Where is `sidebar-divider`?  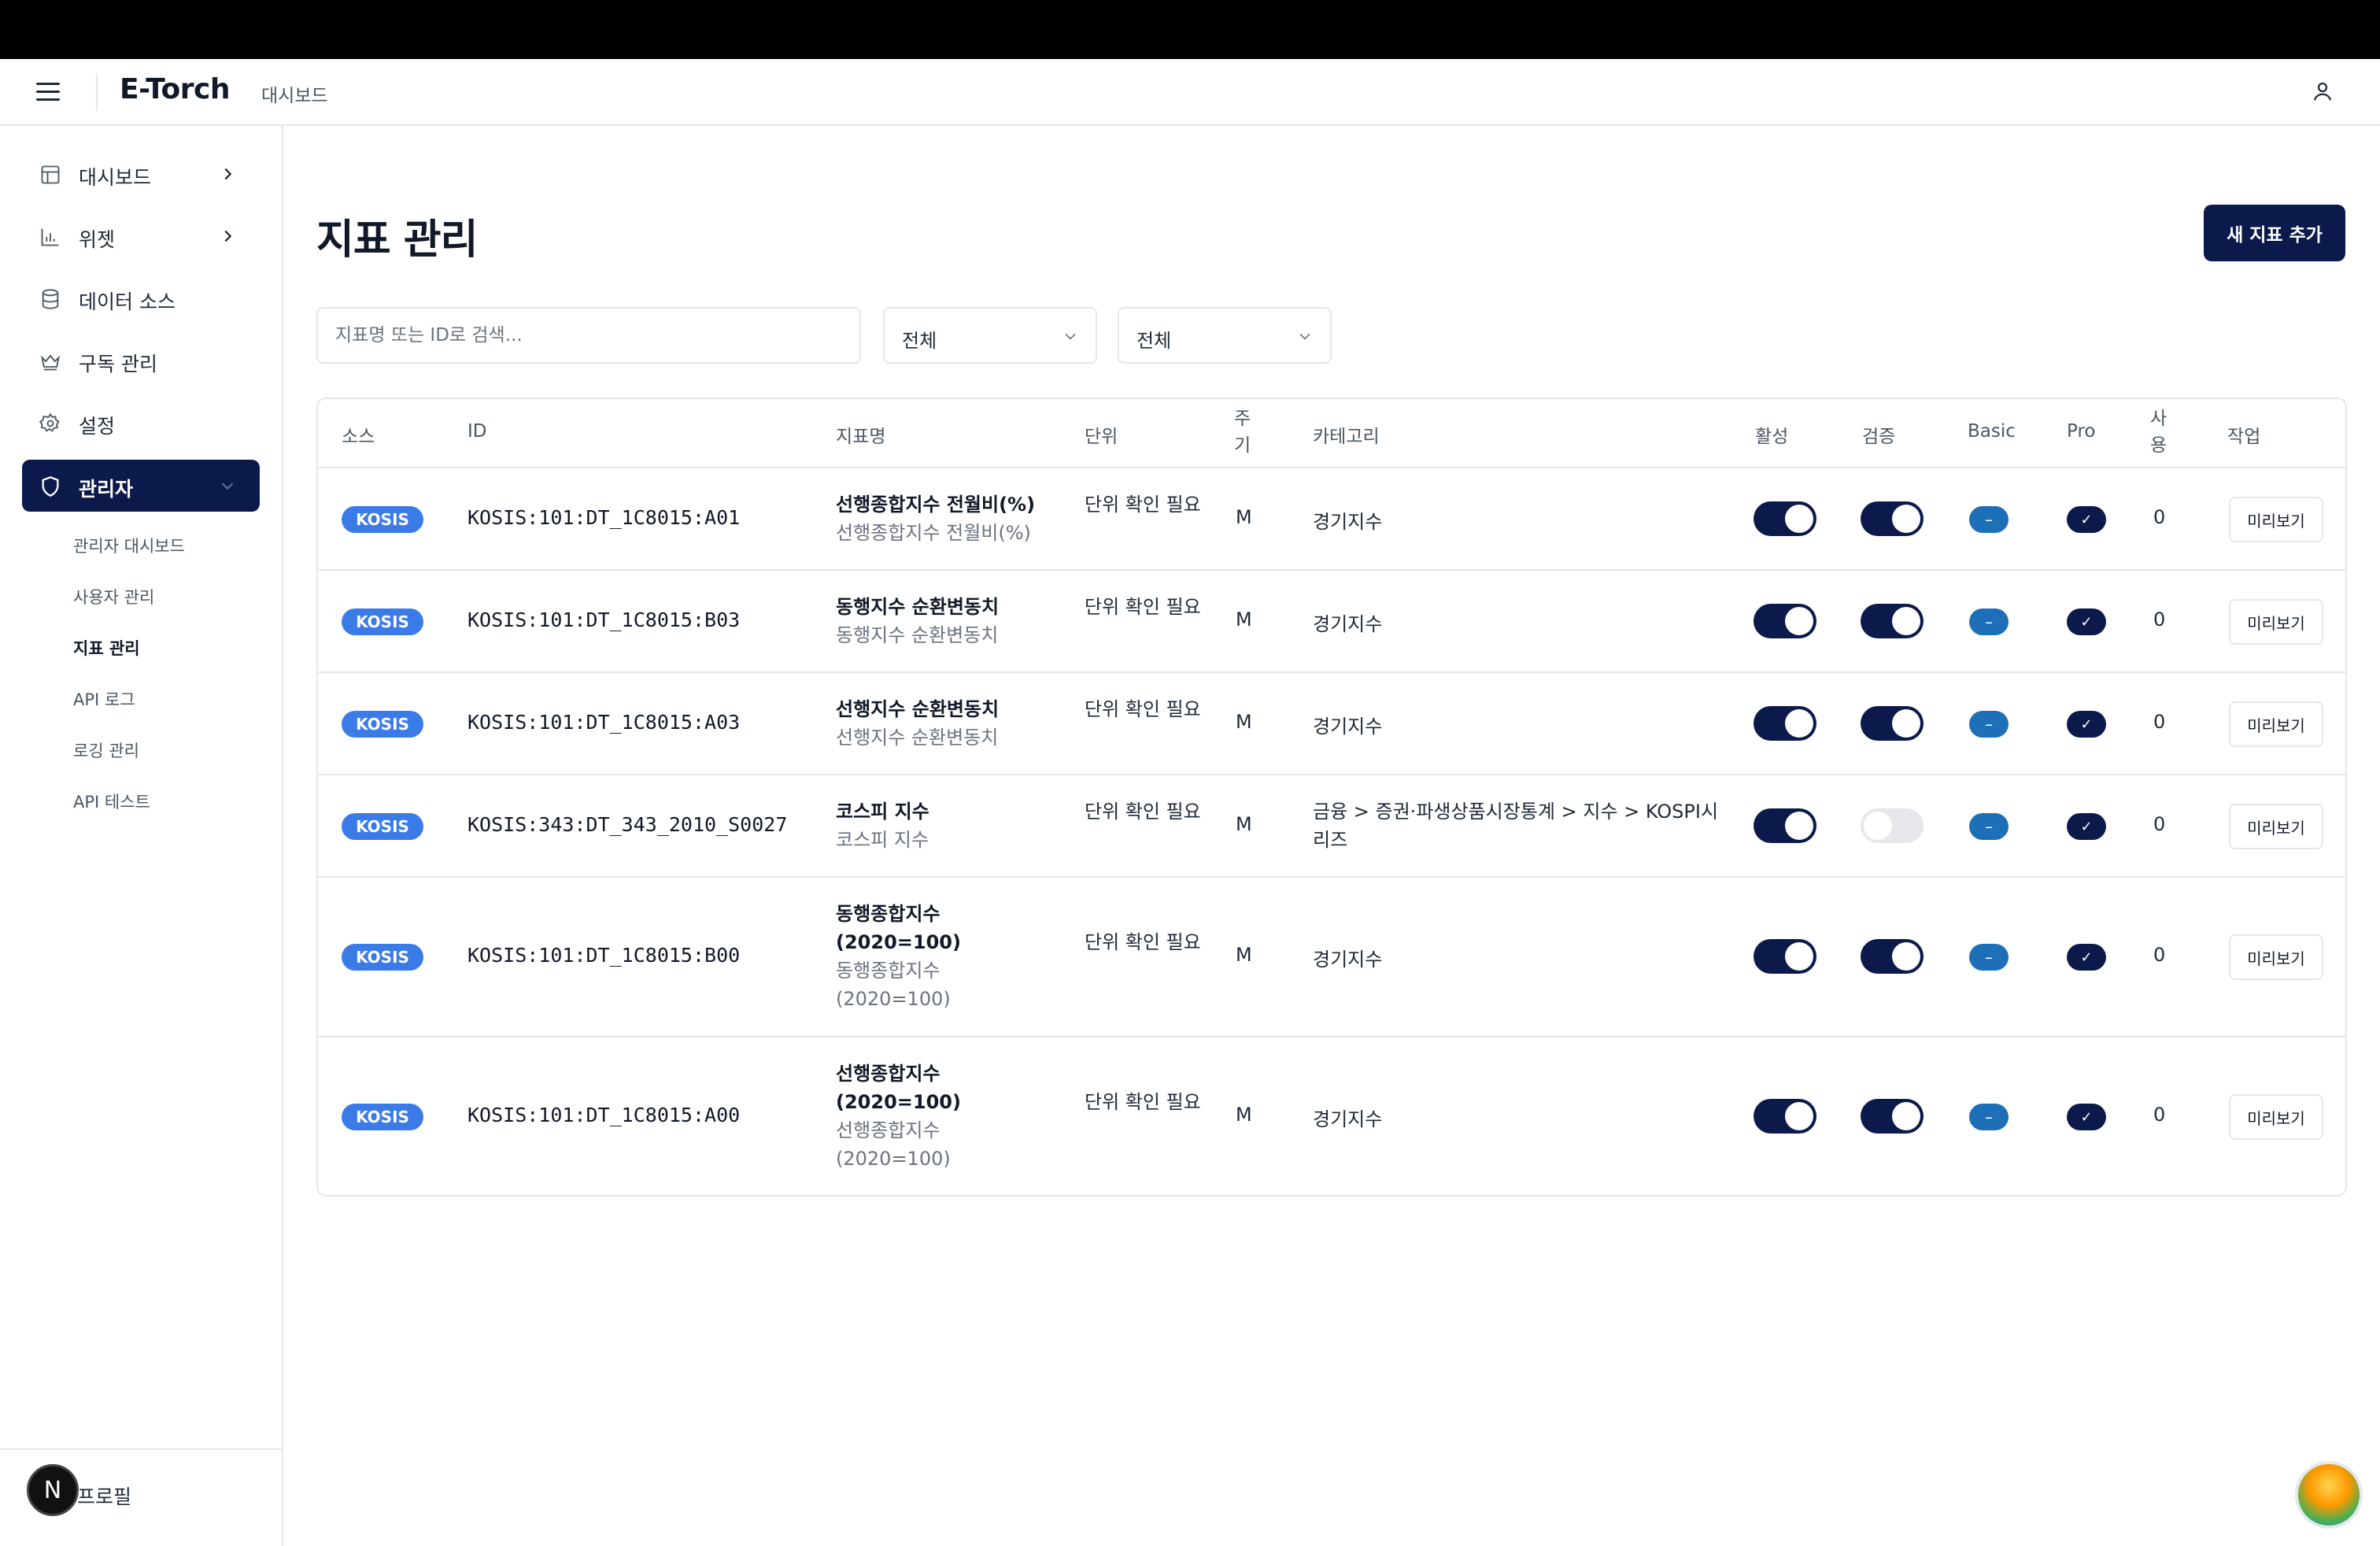 sidebar-divider is located at coordinates (141, 1449).